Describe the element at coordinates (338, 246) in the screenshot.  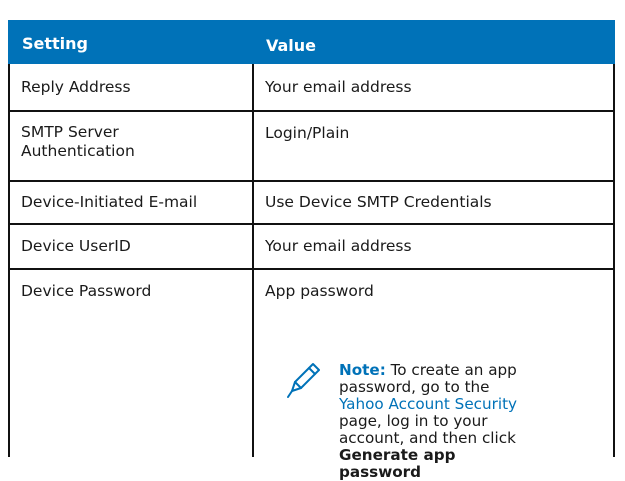
I see `row-value-device-userid: Your email address` at that location.